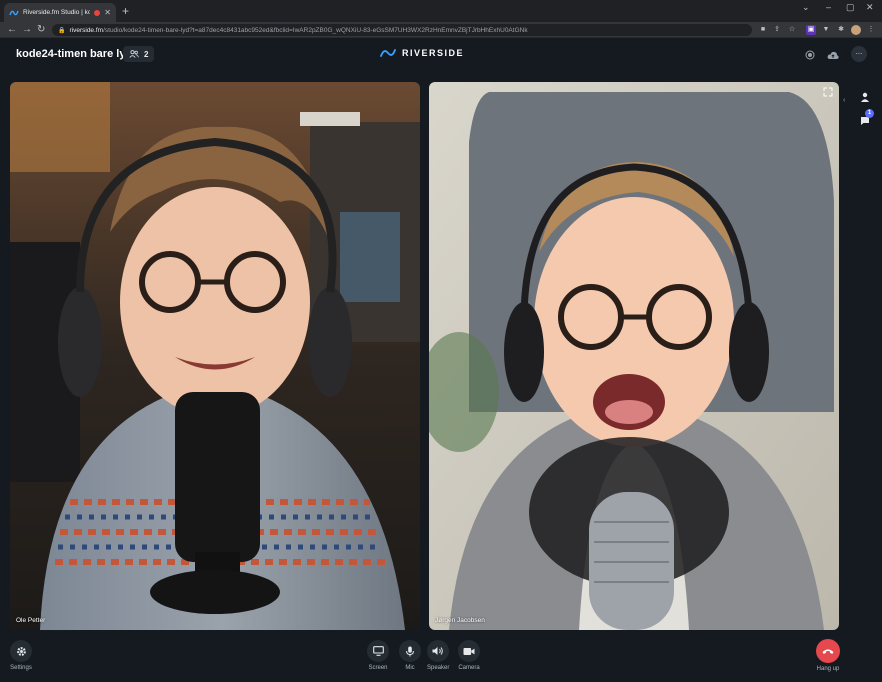 Image resolution: width=882 pixels, height=682 pixels. I want to click on extension-icon: ▣, so click(811, 30).